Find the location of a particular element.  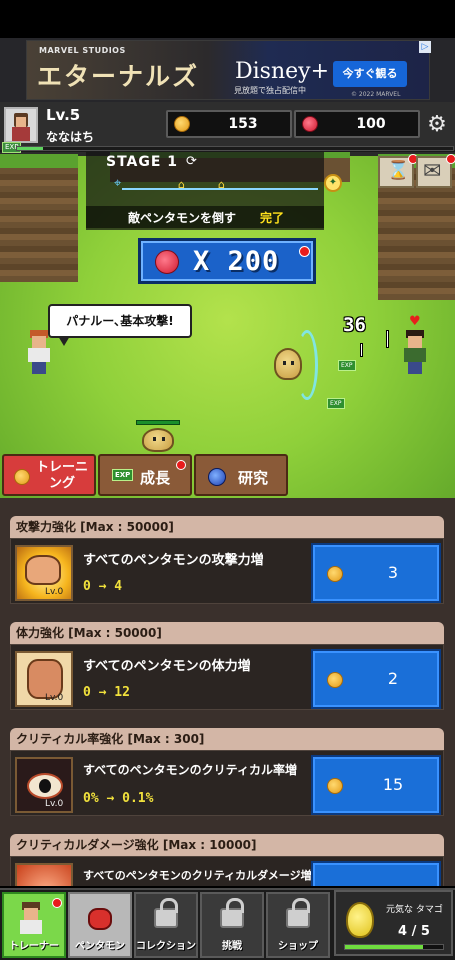

cliff-left is located at coordinates (39, 218).